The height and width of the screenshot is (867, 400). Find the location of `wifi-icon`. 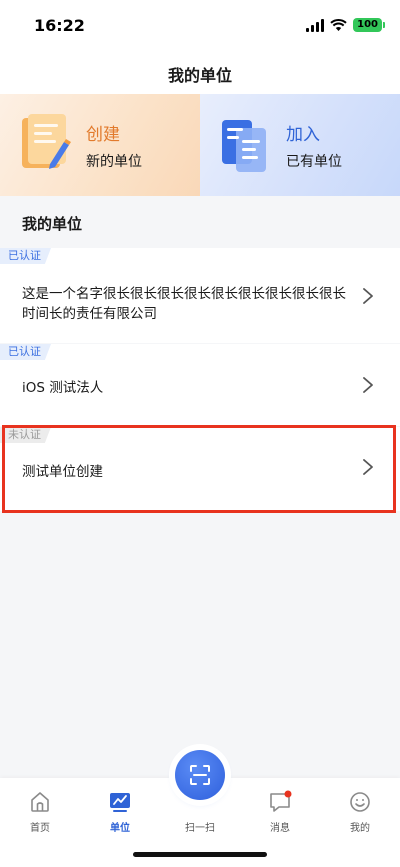

wifi-icon is located at coordinates (338, 24).